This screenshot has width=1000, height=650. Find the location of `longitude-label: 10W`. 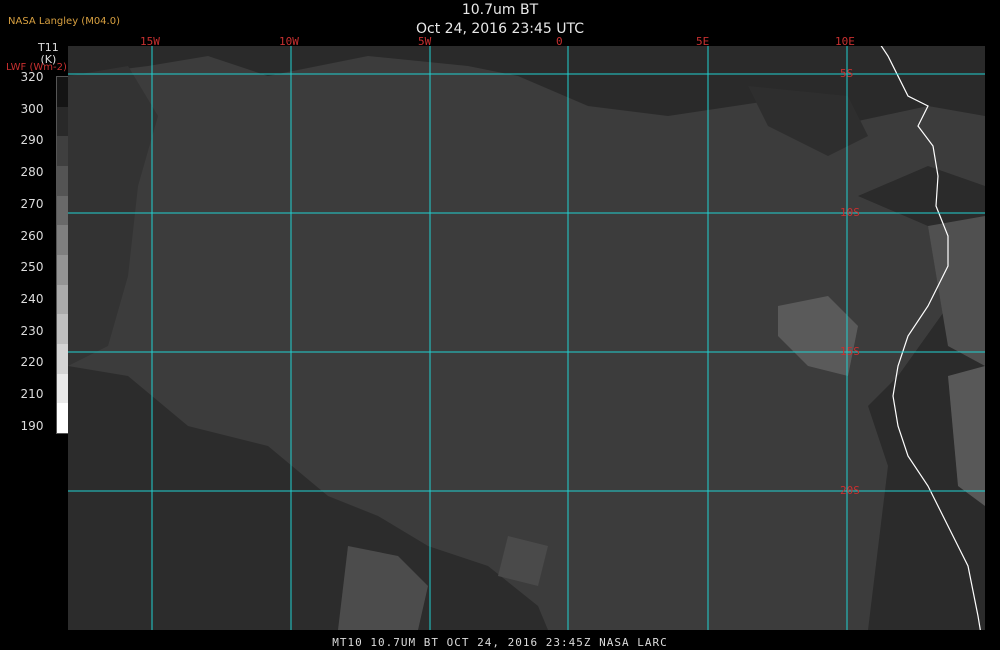

longitude-label: 10W is located at coordinates (289, 41).